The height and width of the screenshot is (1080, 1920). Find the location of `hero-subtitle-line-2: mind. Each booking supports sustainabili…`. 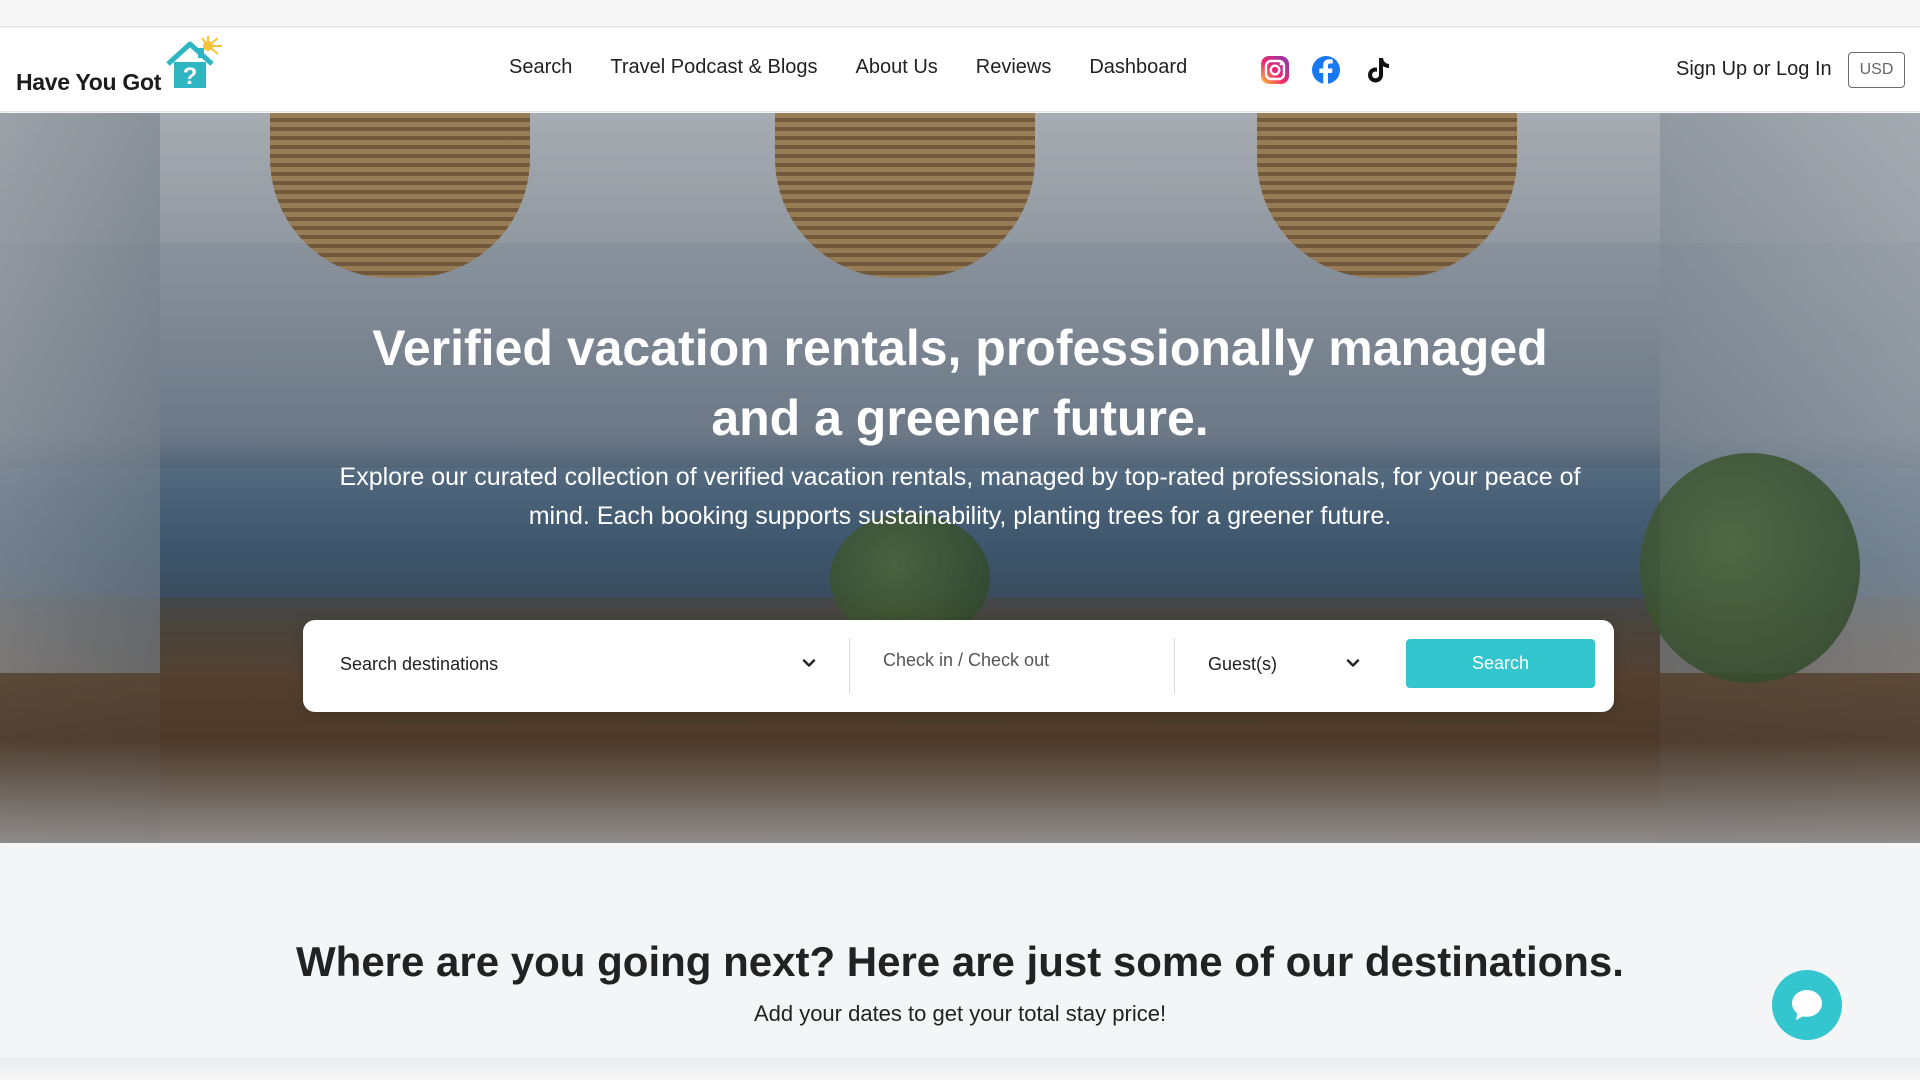

hero-subtitle-line-2: mind. Each booking supports sustainabili… is located at coordinates (960, 516).